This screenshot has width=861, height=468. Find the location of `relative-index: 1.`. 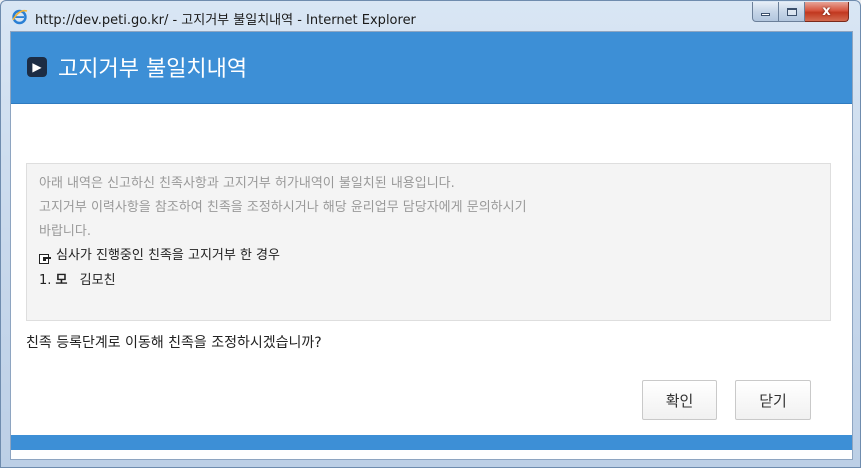

relative-index: 1. is located at coordinates (45, 280).